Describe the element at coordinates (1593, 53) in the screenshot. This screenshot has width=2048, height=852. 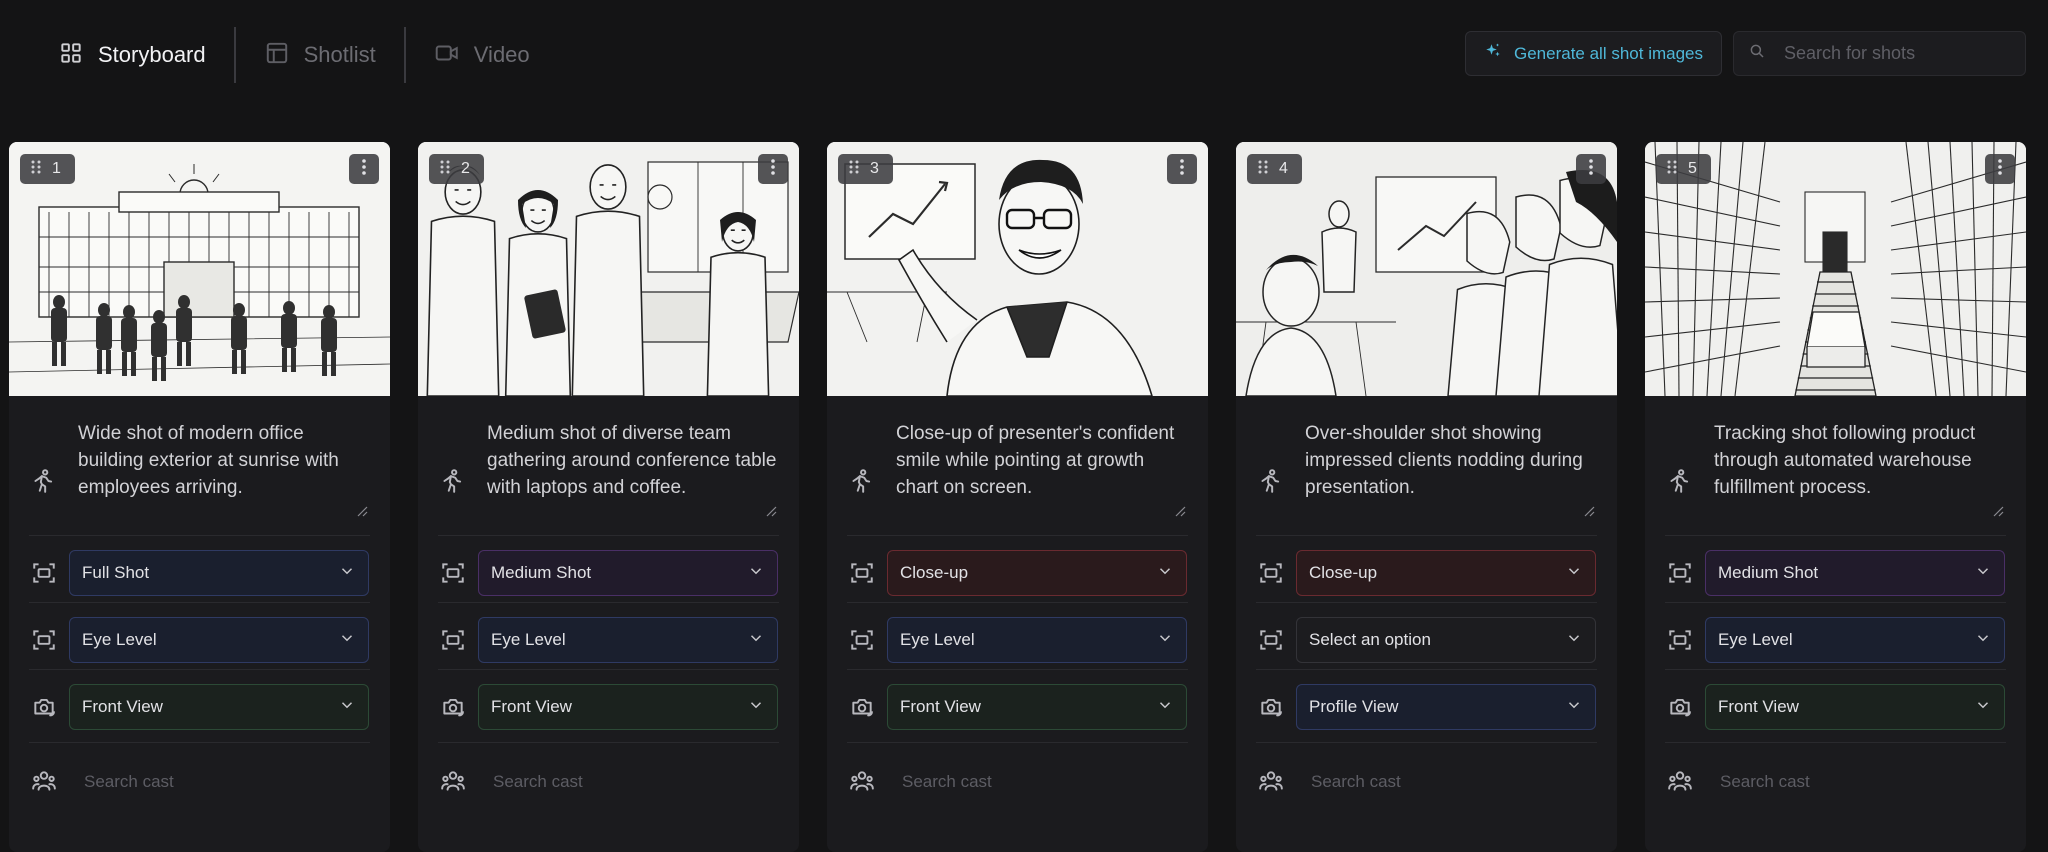
I see `generate-all-images-button: Generate all shot images` at that location.